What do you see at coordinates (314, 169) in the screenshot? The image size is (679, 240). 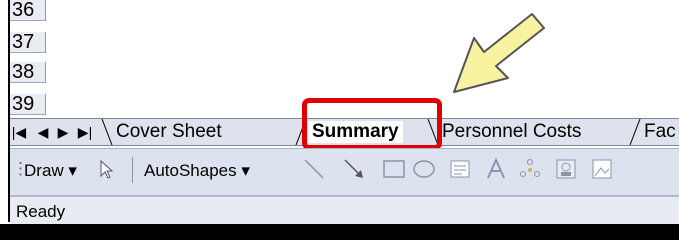 I see `line-icon` at bounding box center [314, 169].